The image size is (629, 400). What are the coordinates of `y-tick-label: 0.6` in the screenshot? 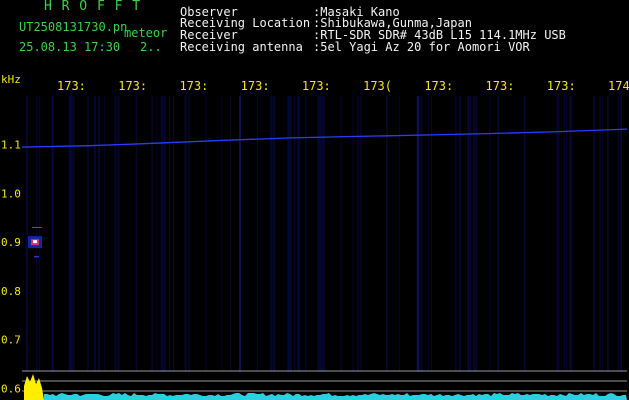 It's located at (11, 388).